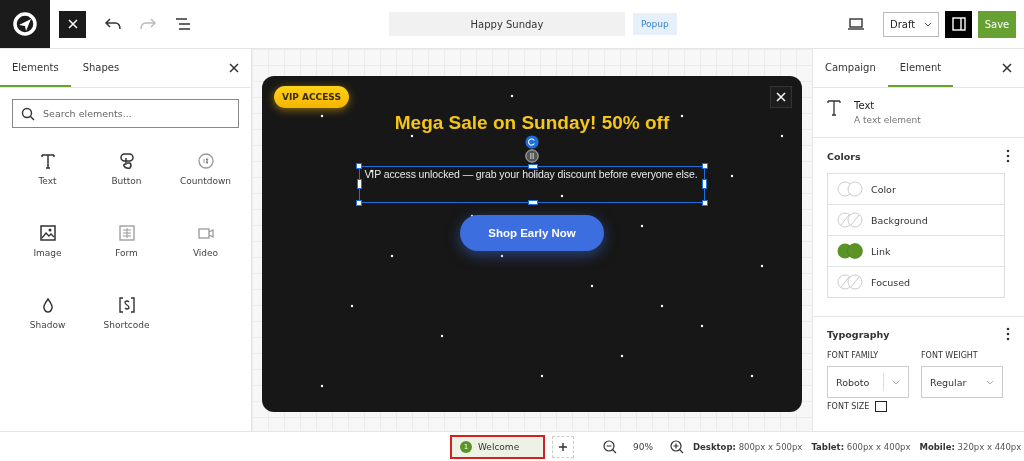  Describe the element at coordinates (47, 233) in the screenshot. I see `image-element-icon` at that location.